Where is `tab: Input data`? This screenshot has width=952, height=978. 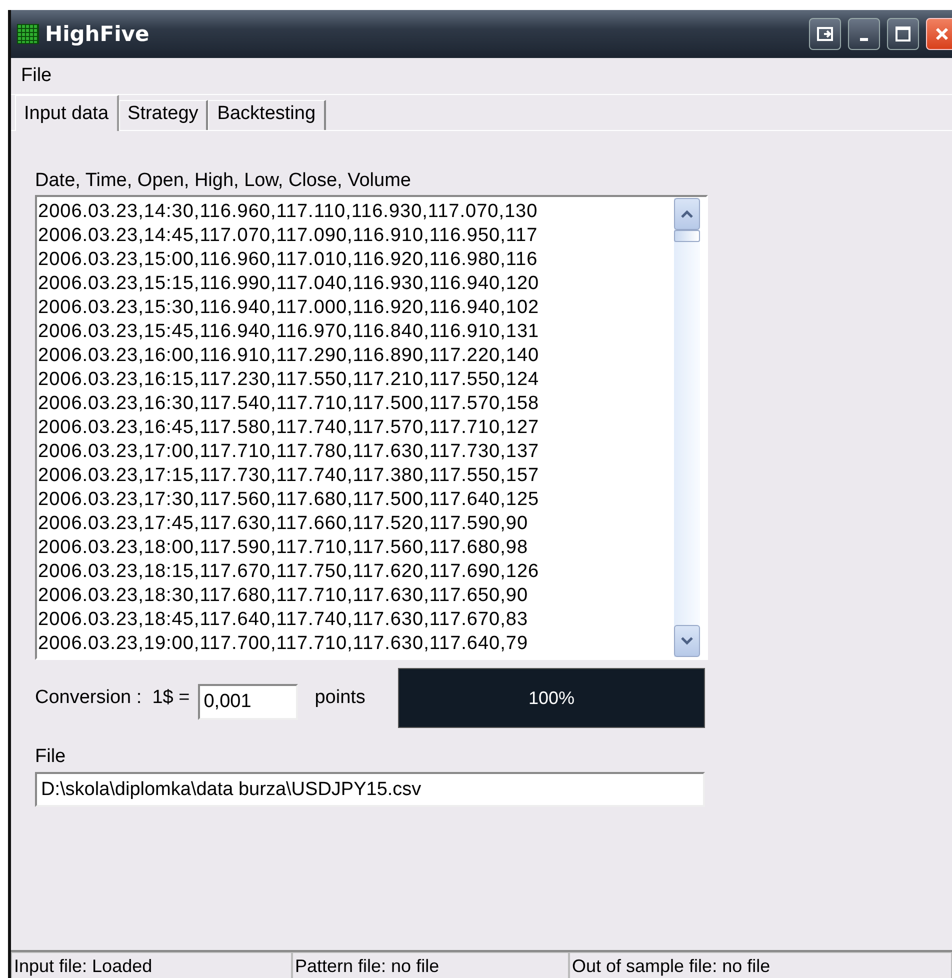 tab: Input data is located at coordinates (67, 113).